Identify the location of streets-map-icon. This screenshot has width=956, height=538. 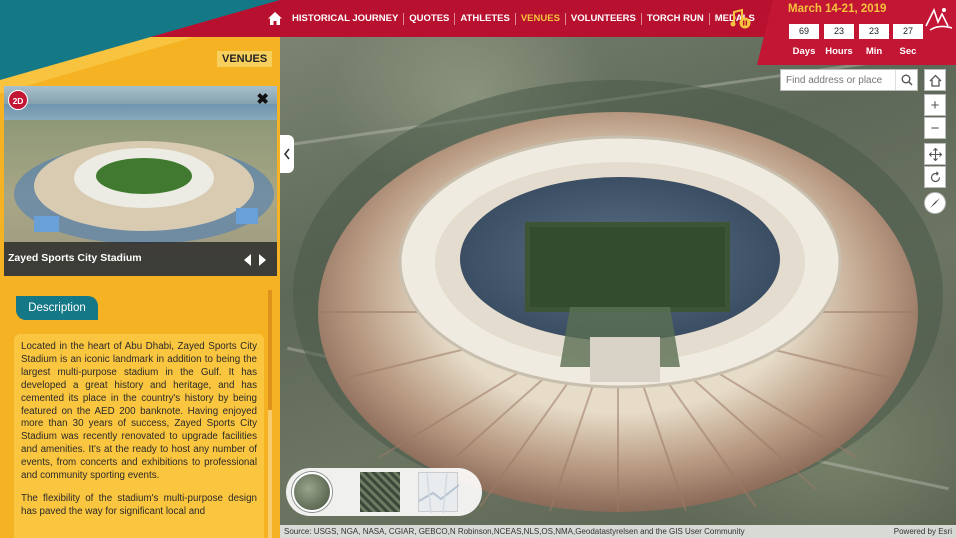
(439, 493).